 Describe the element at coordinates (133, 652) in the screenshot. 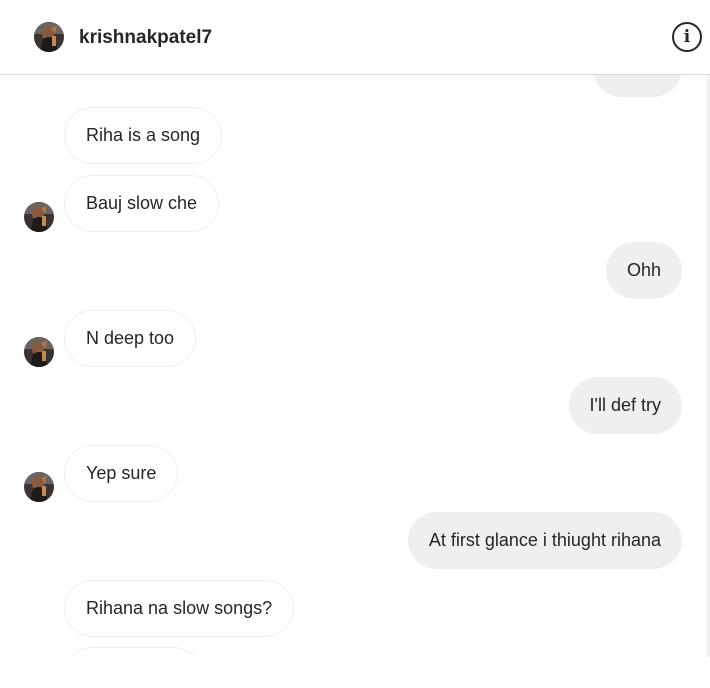

I see `message-bubble-incoming` at that location.